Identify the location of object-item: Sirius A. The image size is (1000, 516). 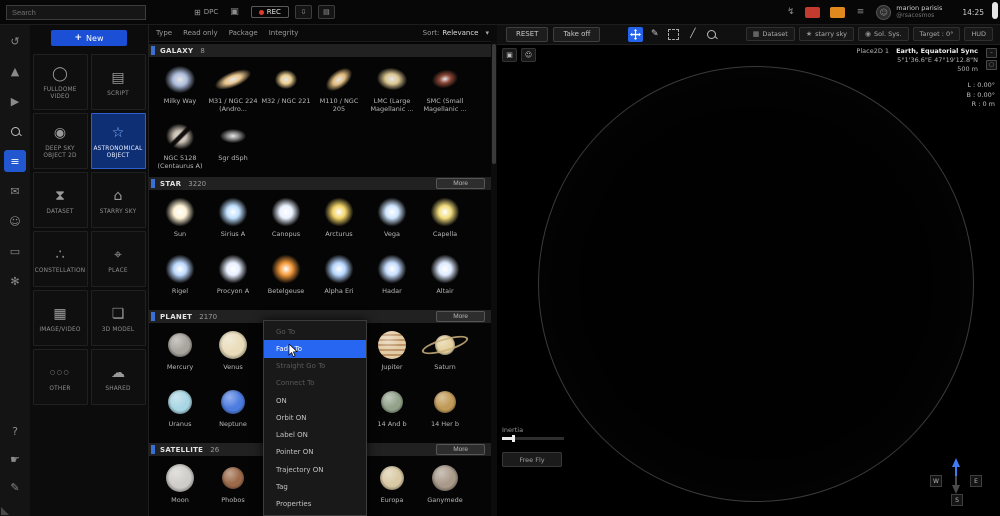
(233, 221).